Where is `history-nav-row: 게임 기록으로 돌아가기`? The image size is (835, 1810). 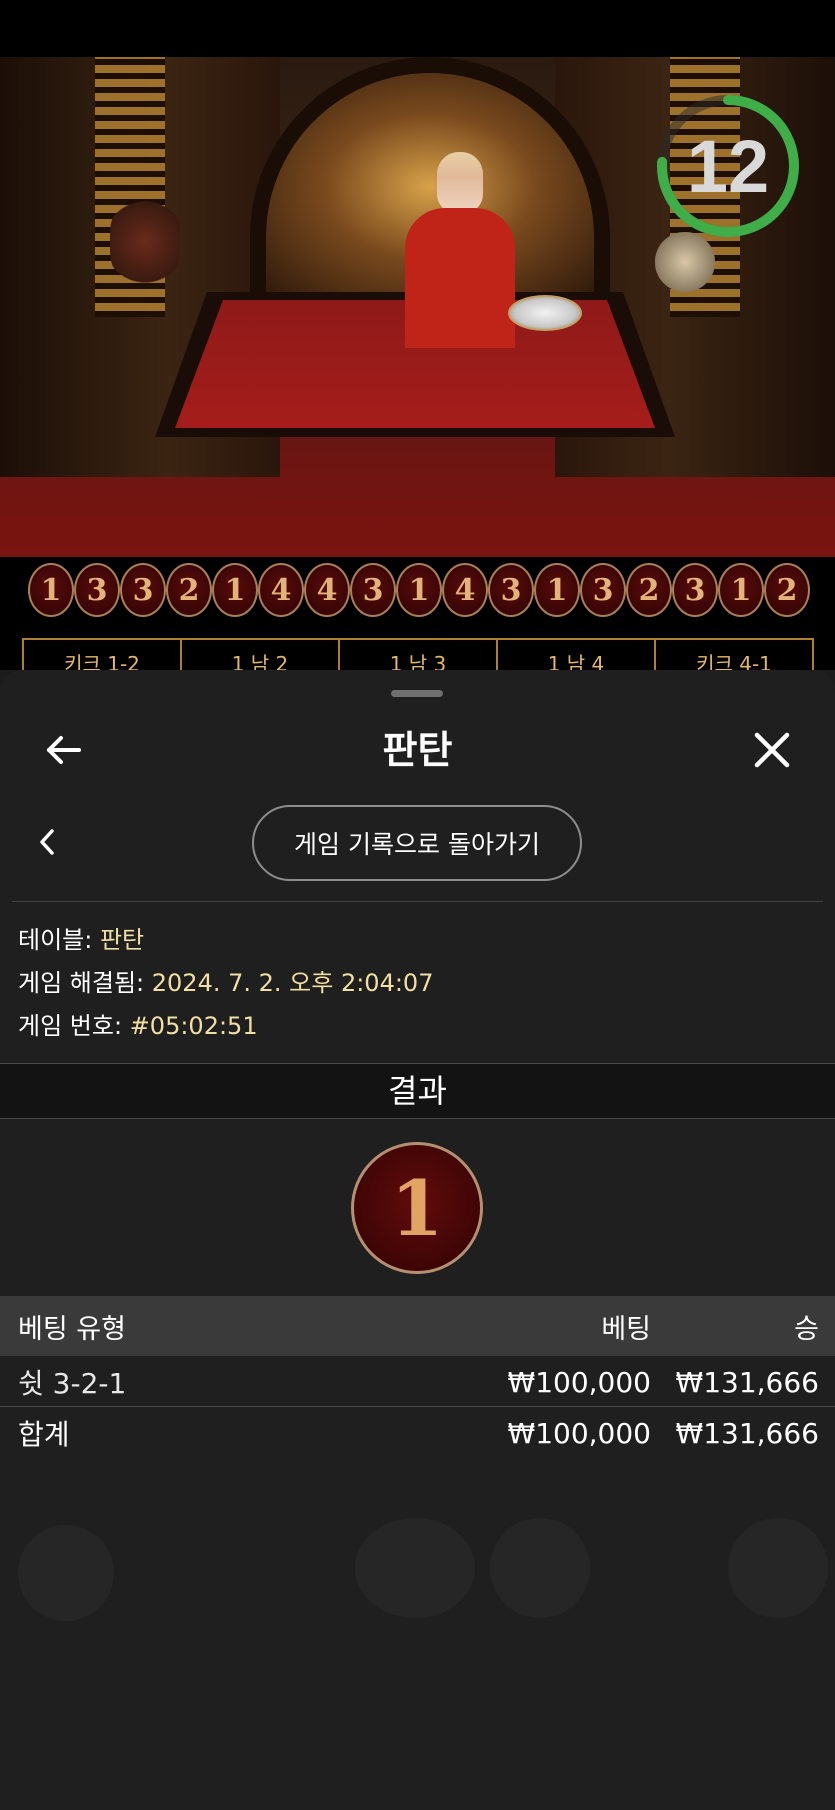 history-nav-row: 게임 기록으로 돌아가기 is located at coordinates (417, 842).